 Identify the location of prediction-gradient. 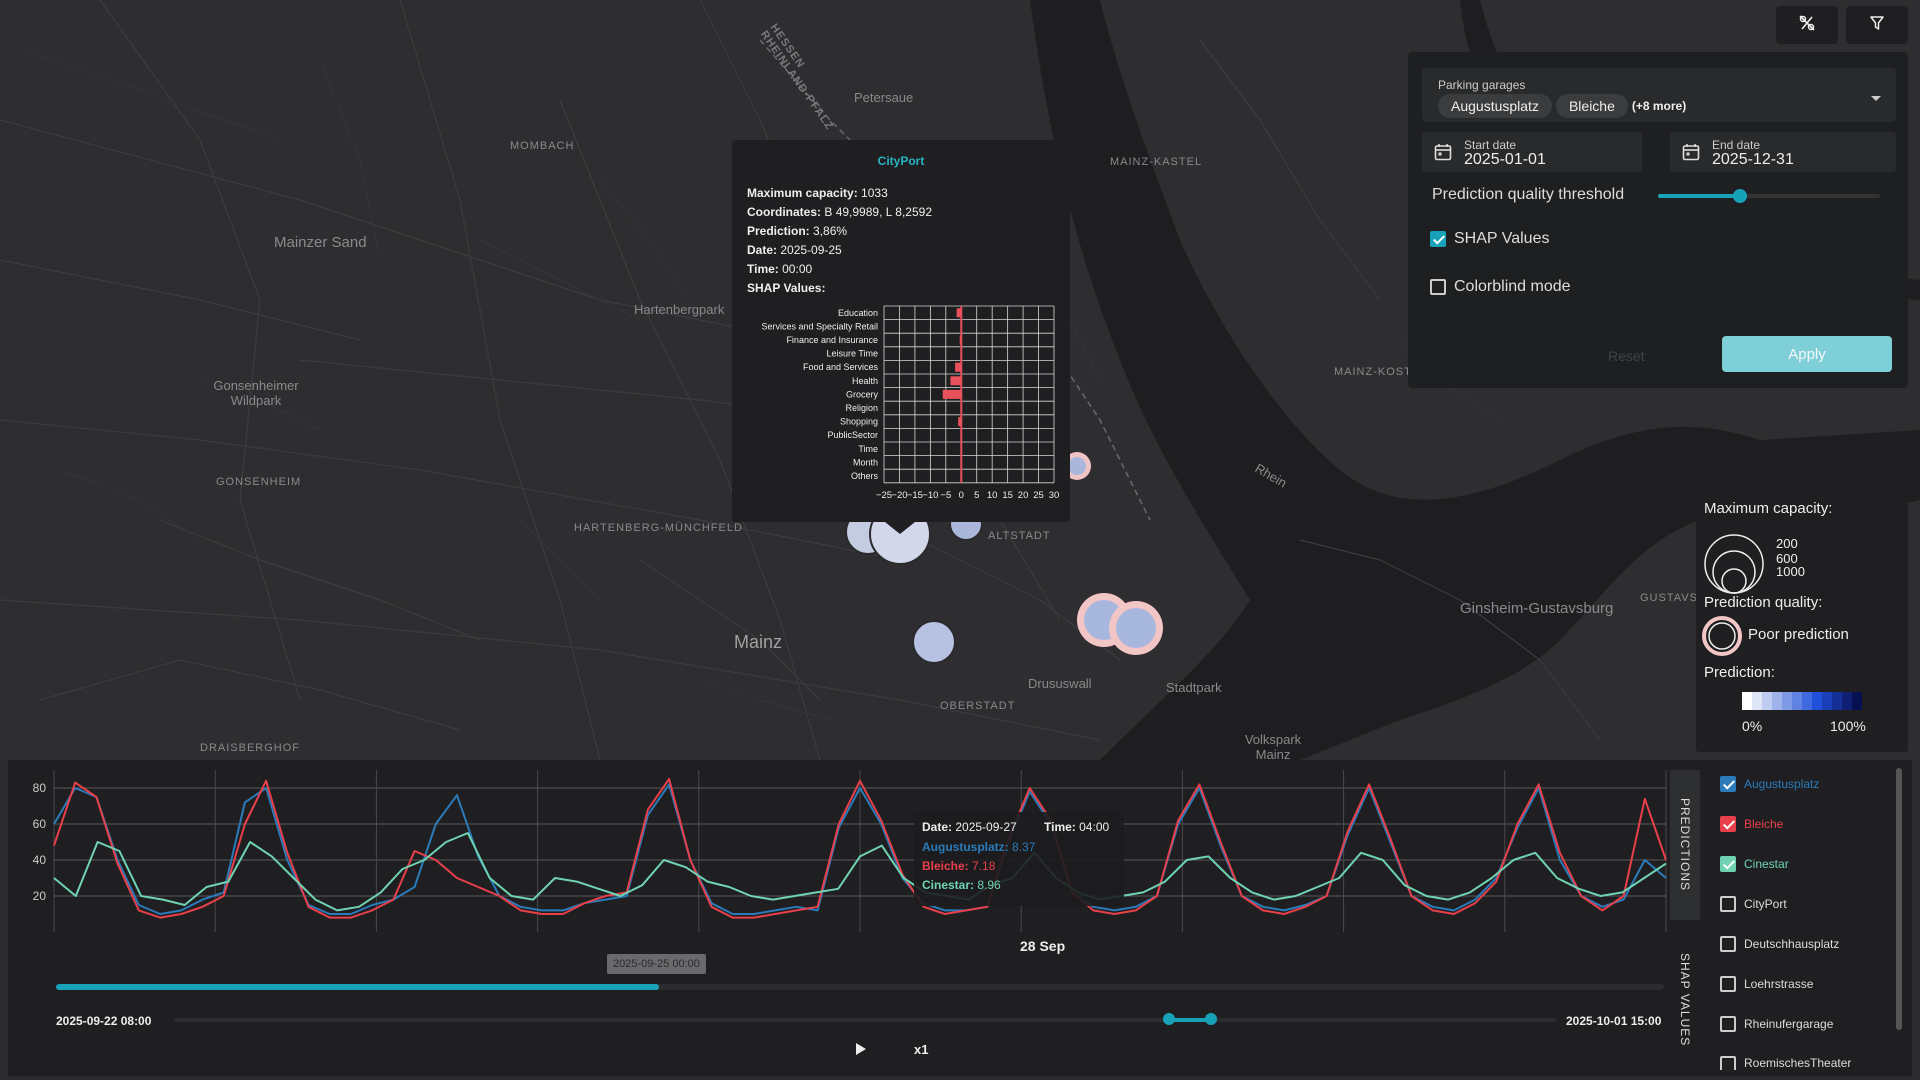
(1802, 701).